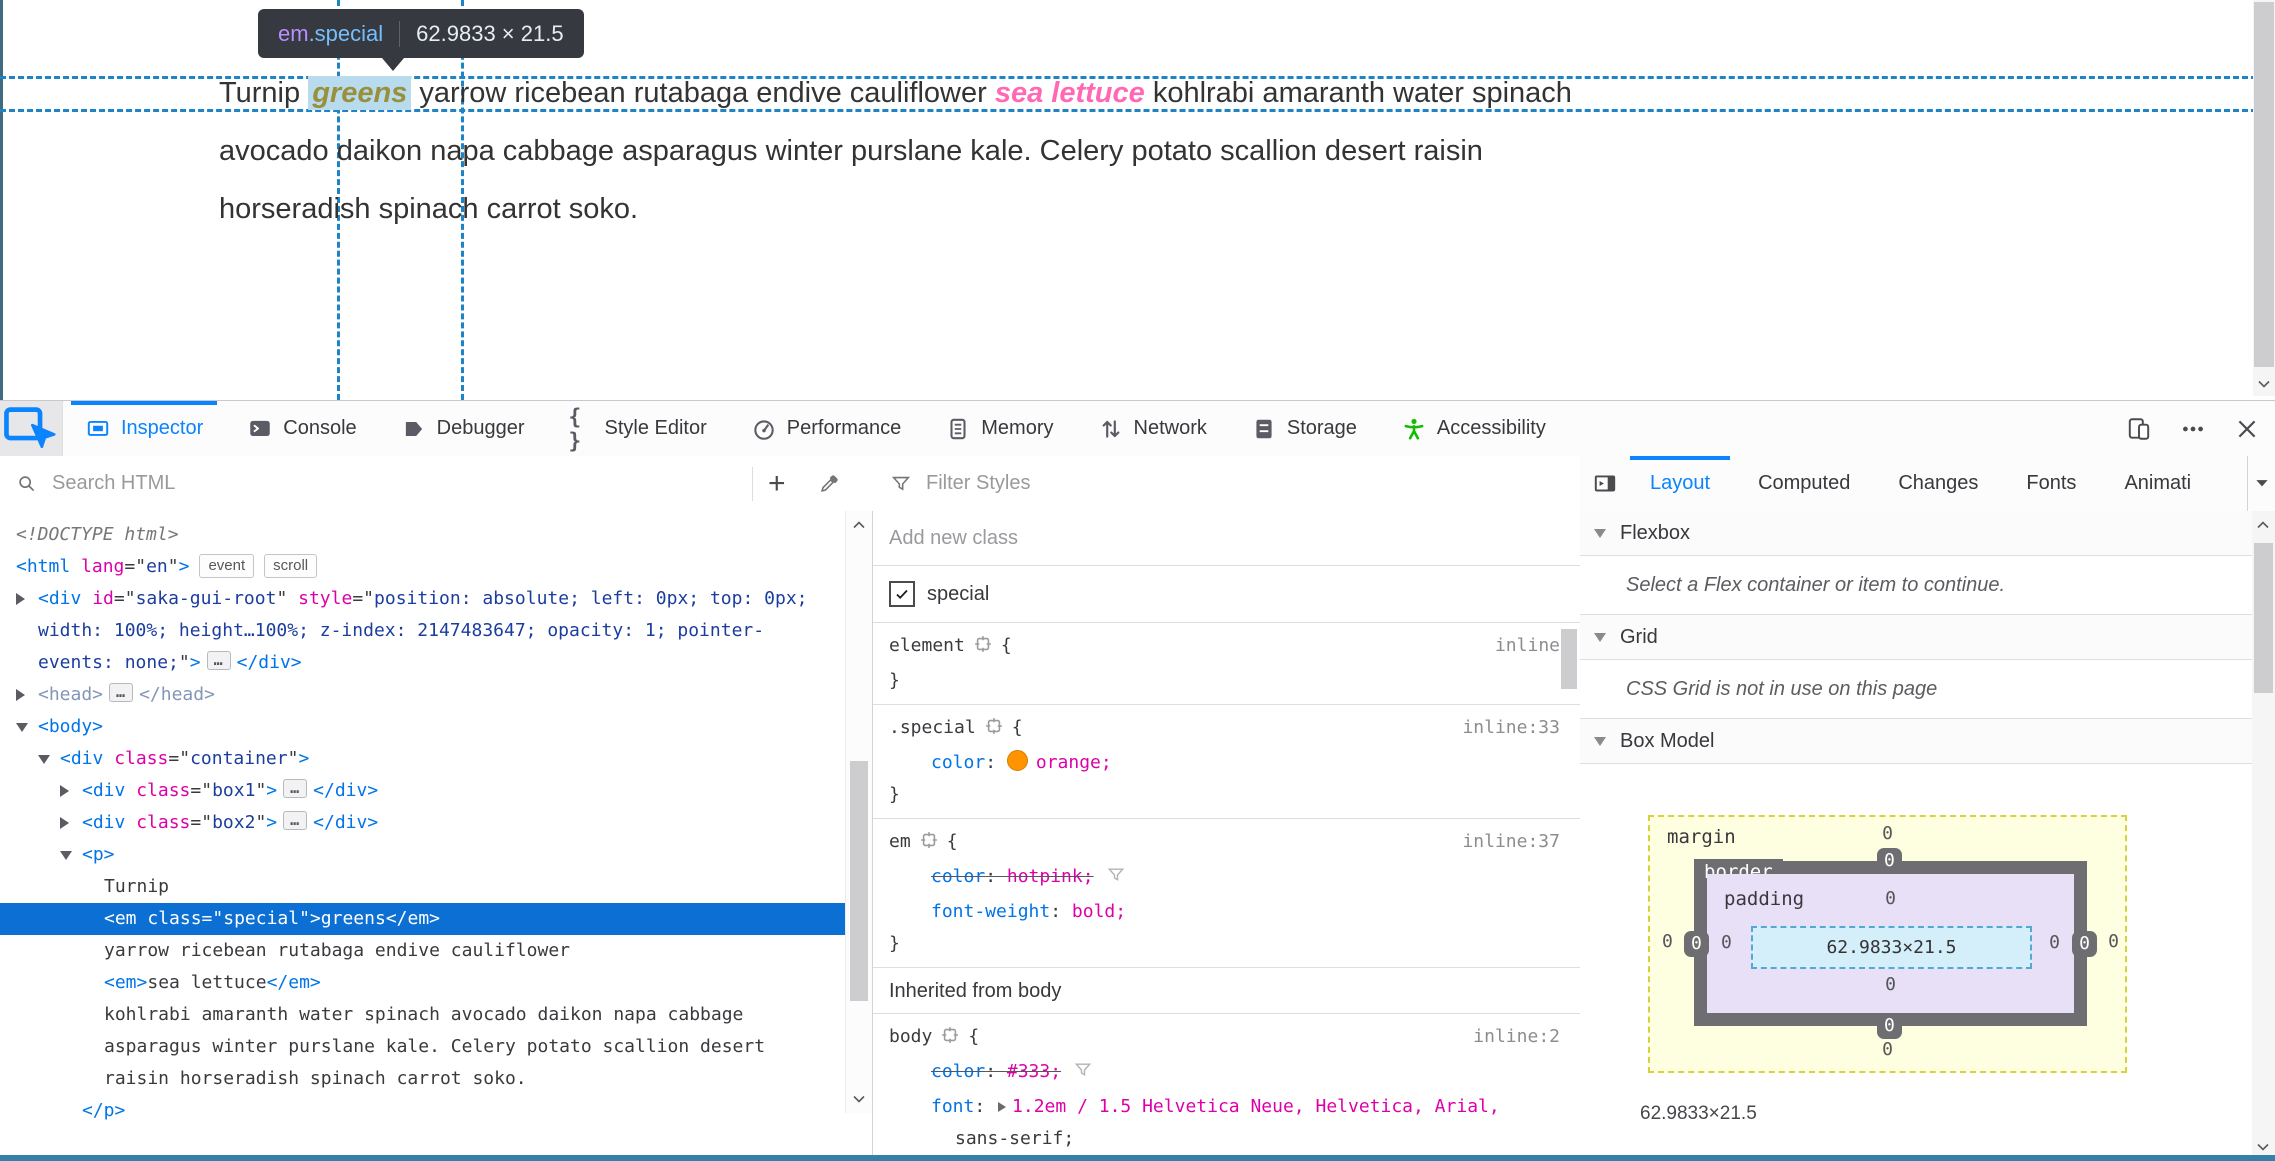 Image resolution: width=2275 pixels, height=1161 pixels. What do you see at coordinates (1667, 941) in the screenshot?
I see `margin-left-value: 0` at bounding box center [1667, 941].